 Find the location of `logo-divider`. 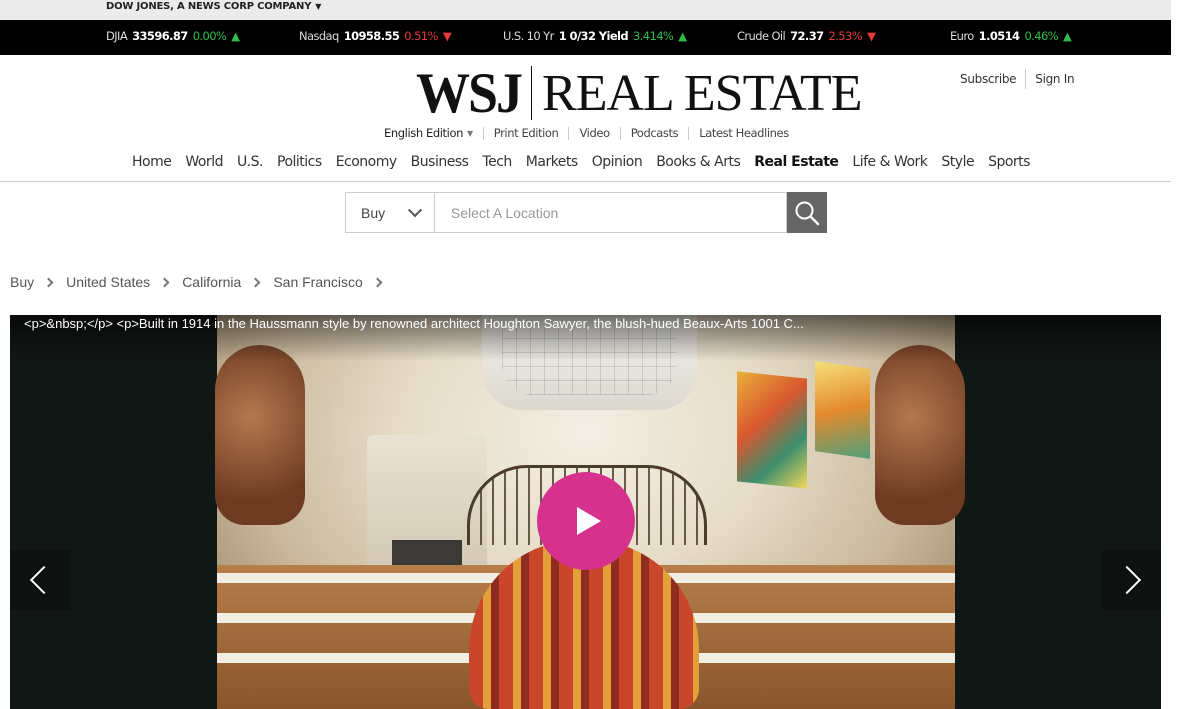

logo-divider is located at coordinates (532, 93).